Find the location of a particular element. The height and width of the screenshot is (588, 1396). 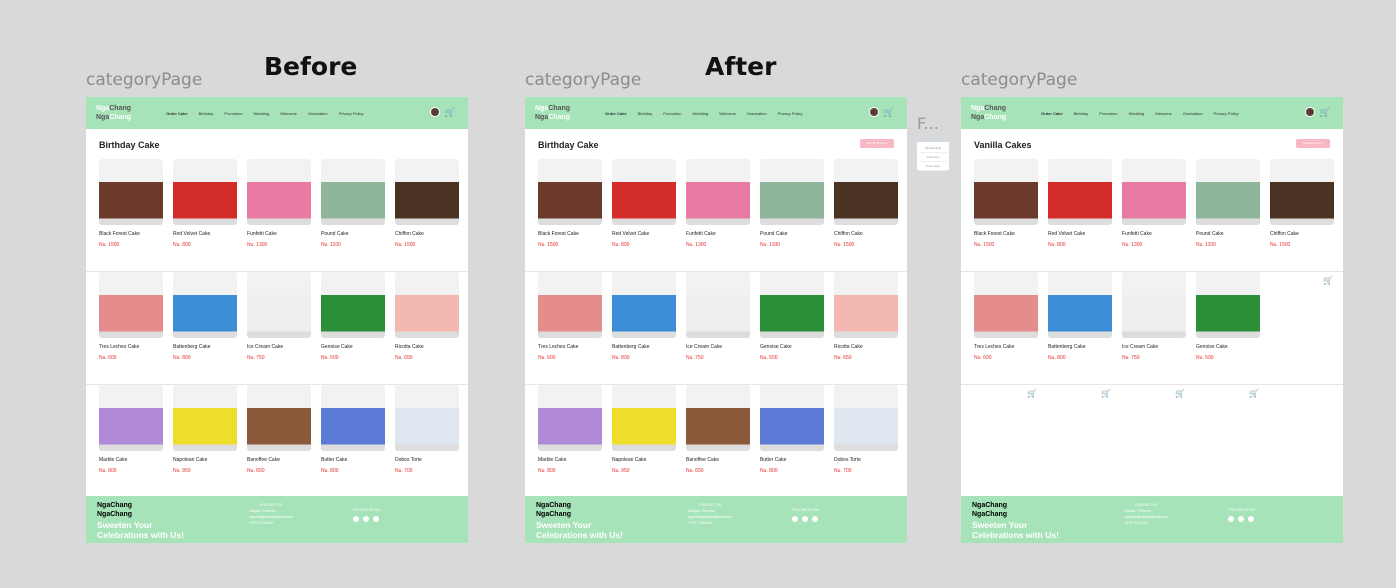

product-card: Funfetti CakeNu. 1300🛒 is located at coordinates (279, 222).